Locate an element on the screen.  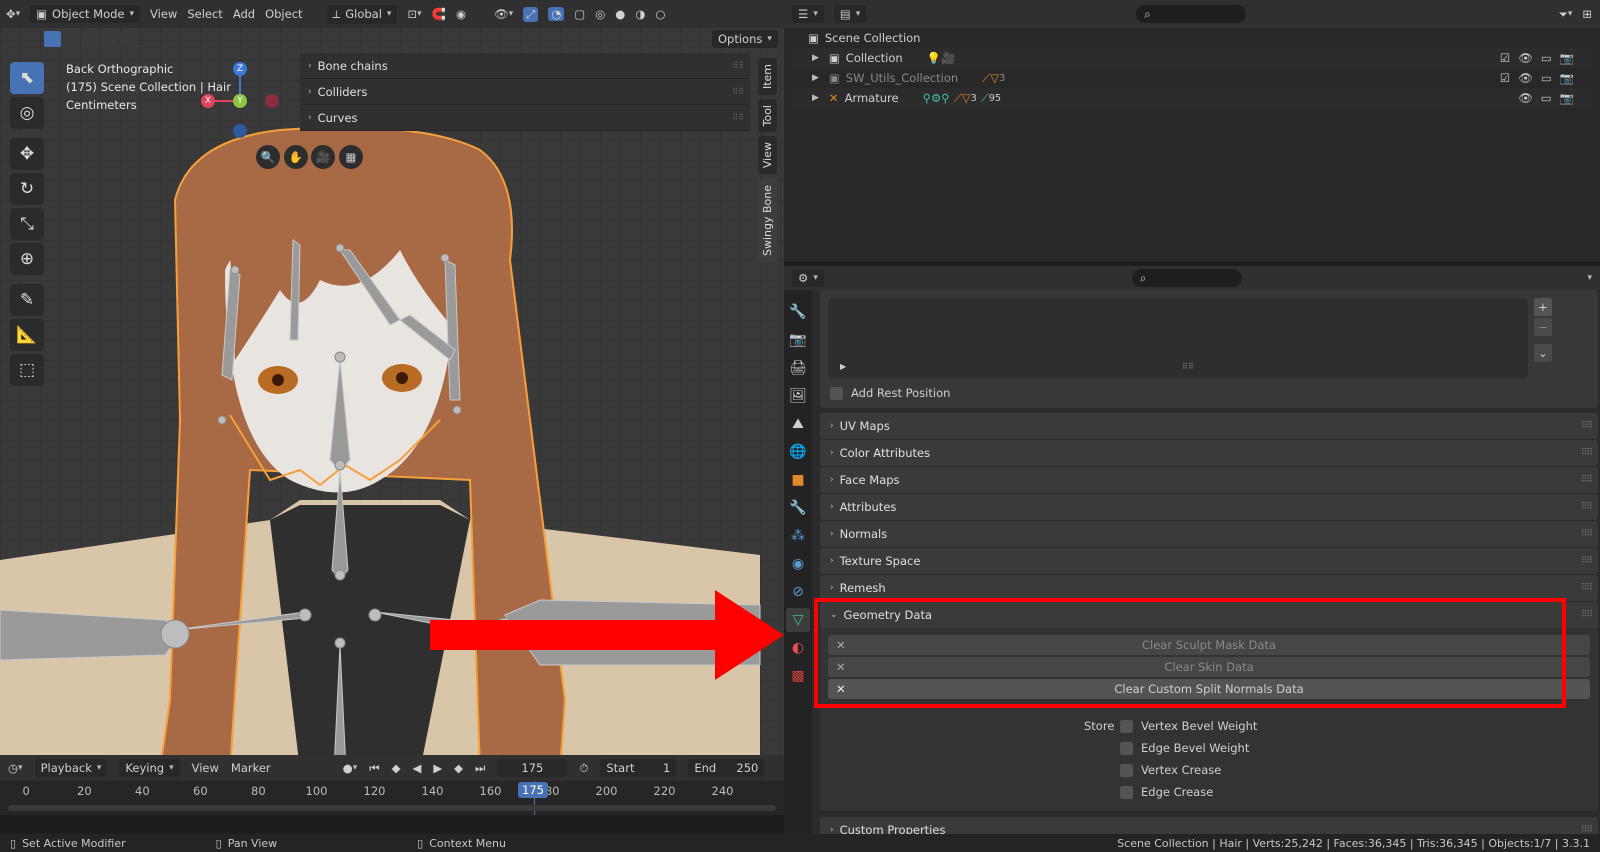
playhead: 175 is located at coordinates (533, 790).